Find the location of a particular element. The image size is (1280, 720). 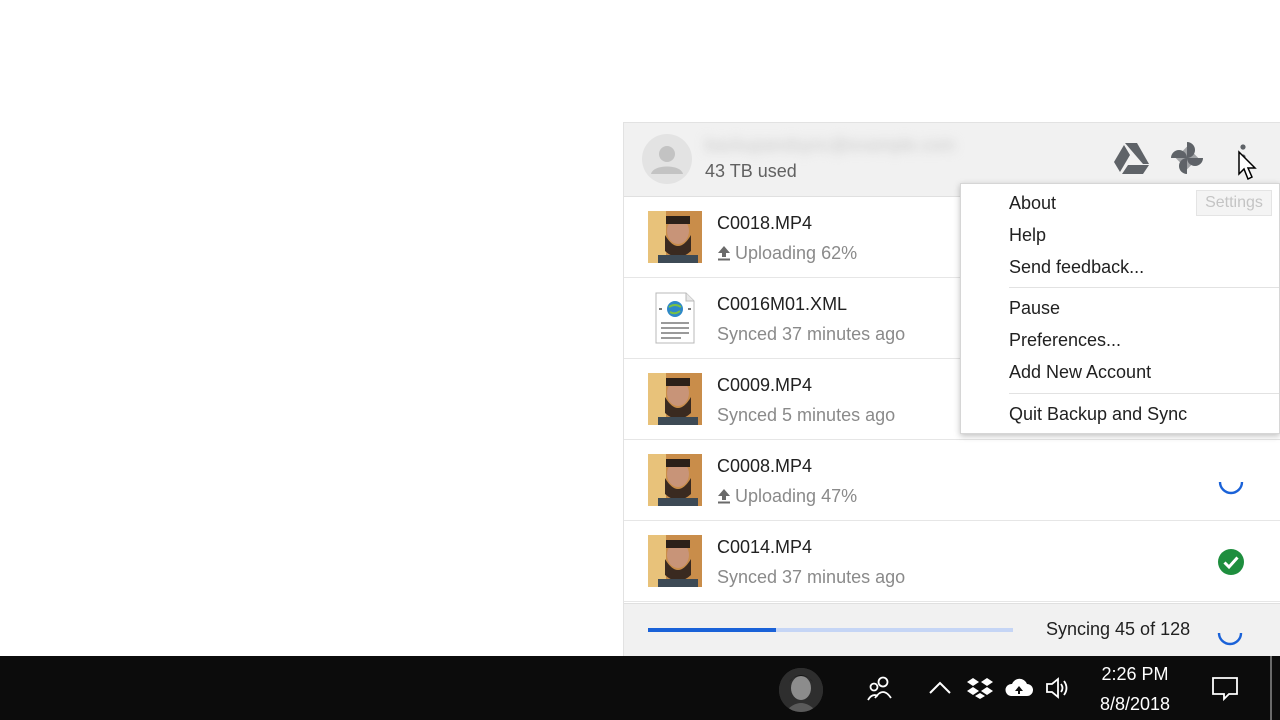

sync-status-text: Syncing 45 of 128 is located at coordinates (1118, 629).